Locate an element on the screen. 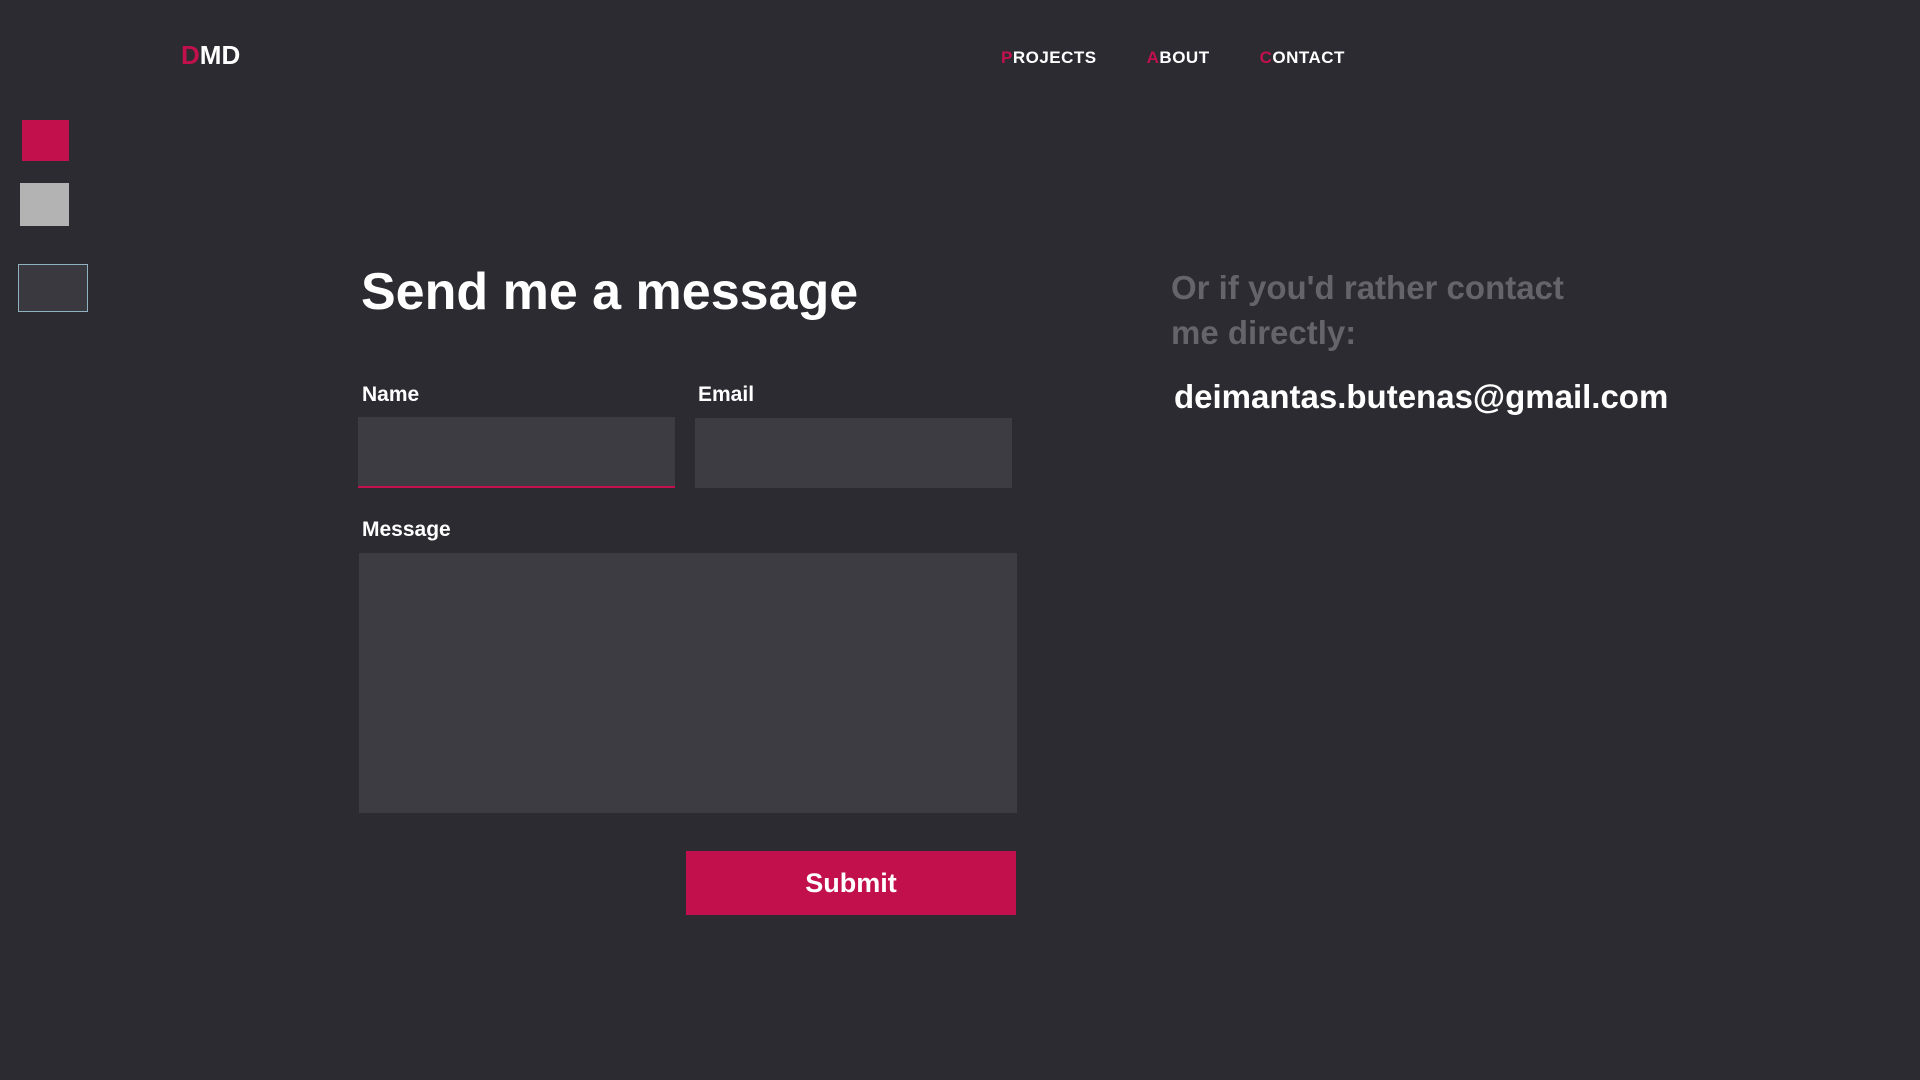  main-nav: PROJECTS ABOUT CONTACT is located at coordinates (1198, 58).